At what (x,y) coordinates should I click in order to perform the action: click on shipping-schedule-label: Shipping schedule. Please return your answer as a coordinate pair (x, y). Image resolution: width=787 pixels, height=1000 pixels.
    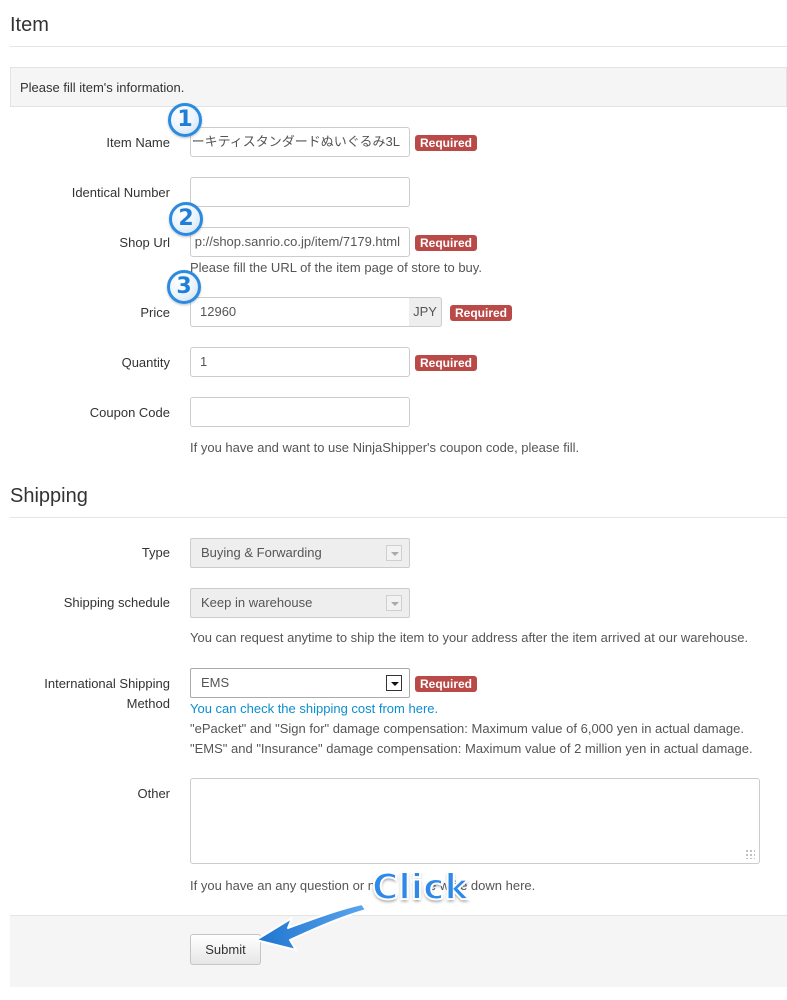
    Looking at the image, I should click on (116, 602).